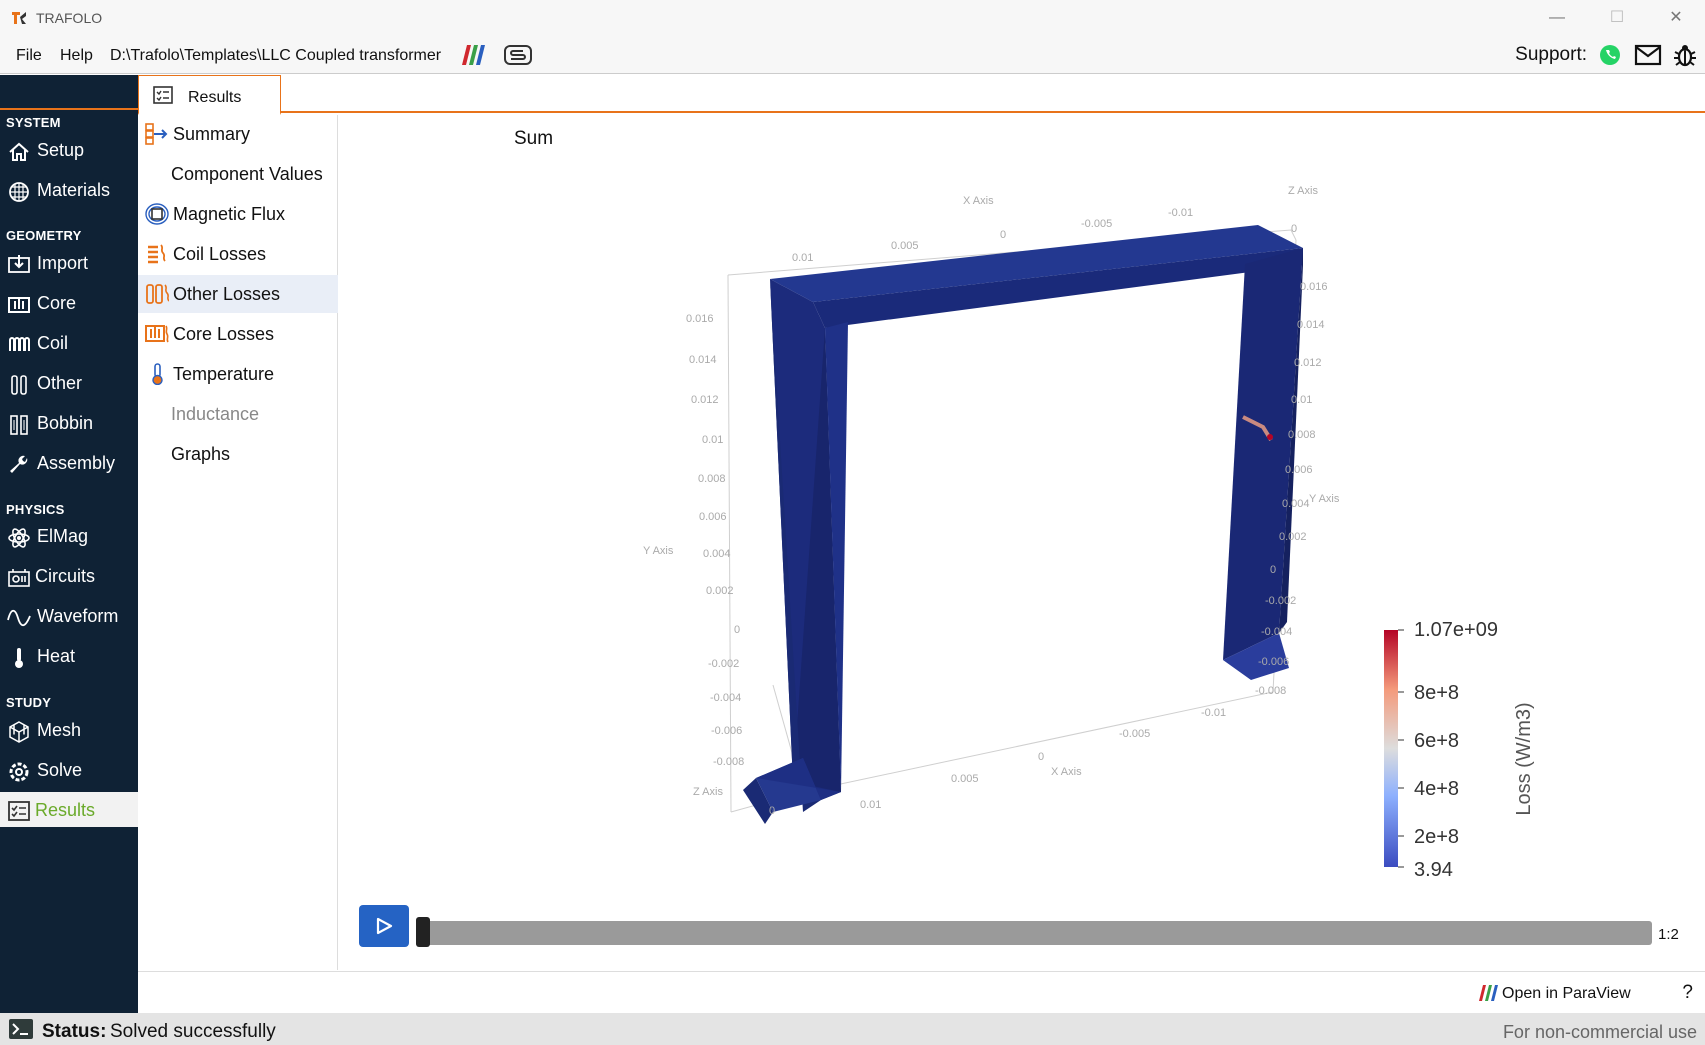  I want to click on right-tick: -0.006, so click(1273, 662).